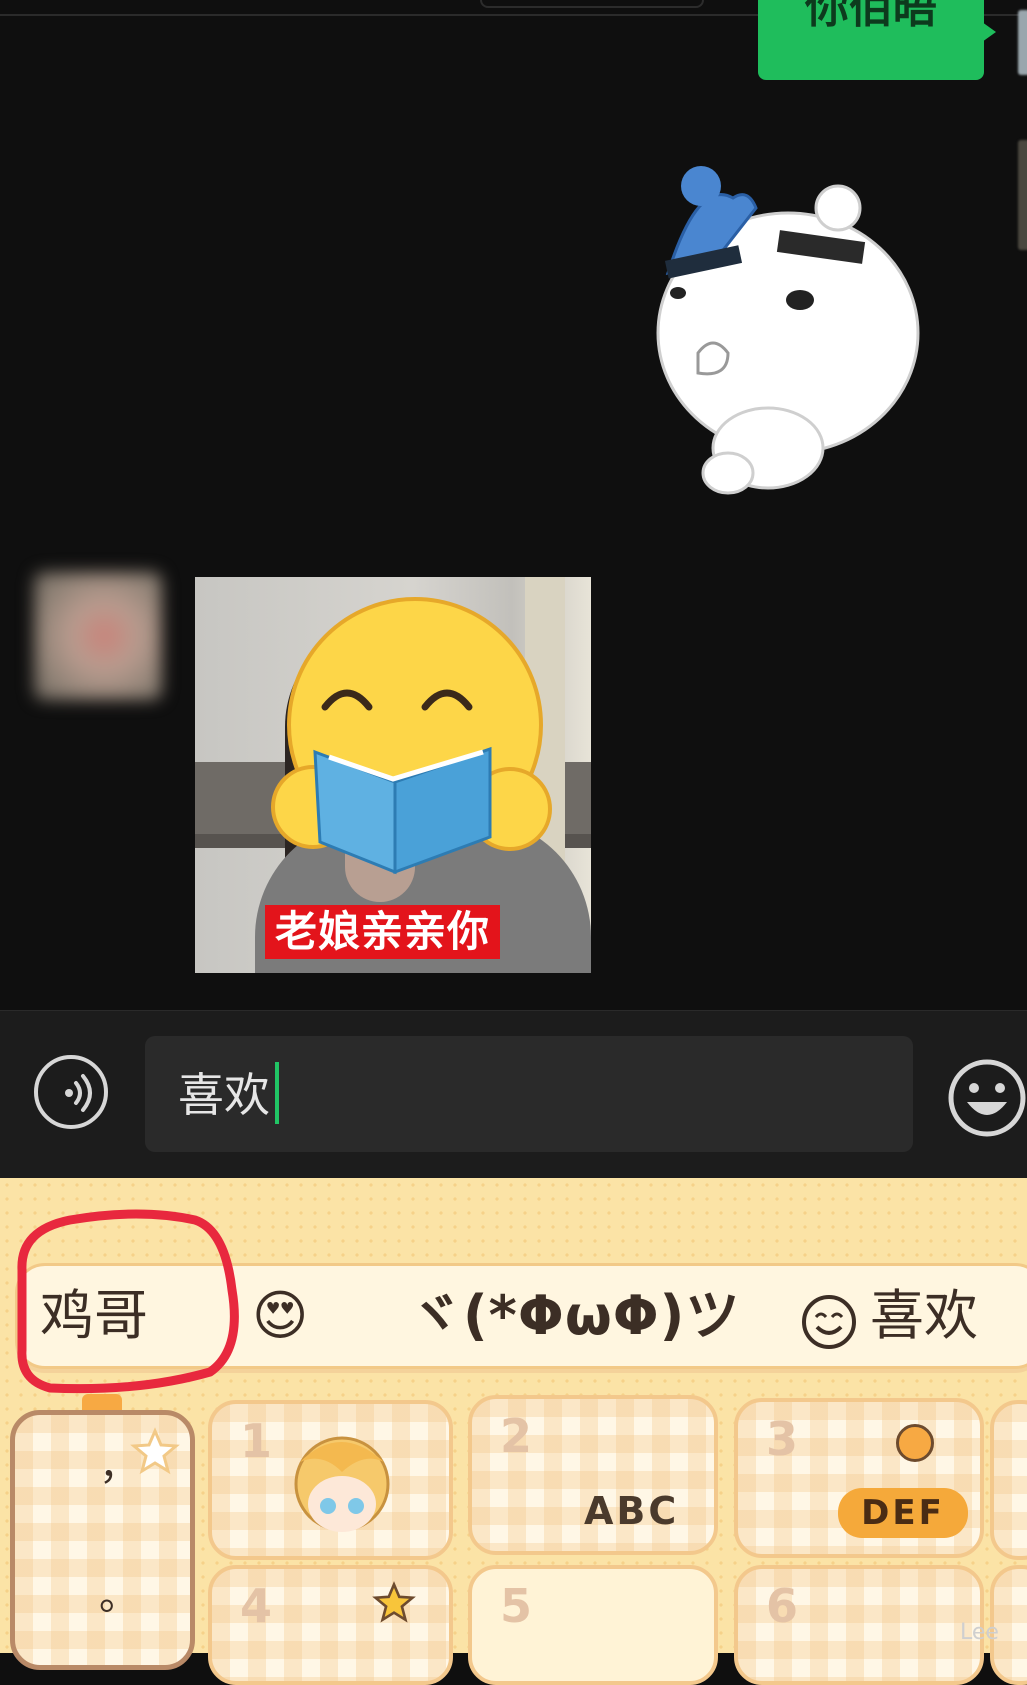 The width and height of the screenshot is (1027, 1685). I want to click on period-label: 。, so click(119, 1596).